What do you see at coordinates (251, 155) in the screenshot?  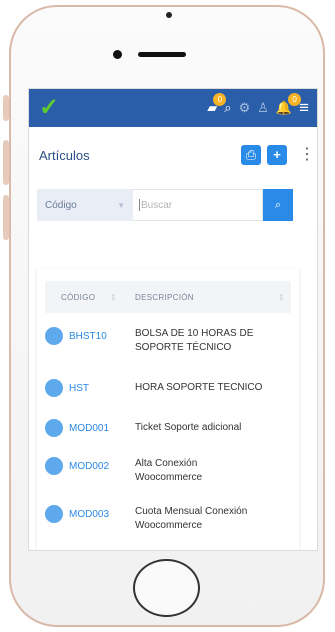 I see `print-button: ⎙` at bounding box center [251, 155].